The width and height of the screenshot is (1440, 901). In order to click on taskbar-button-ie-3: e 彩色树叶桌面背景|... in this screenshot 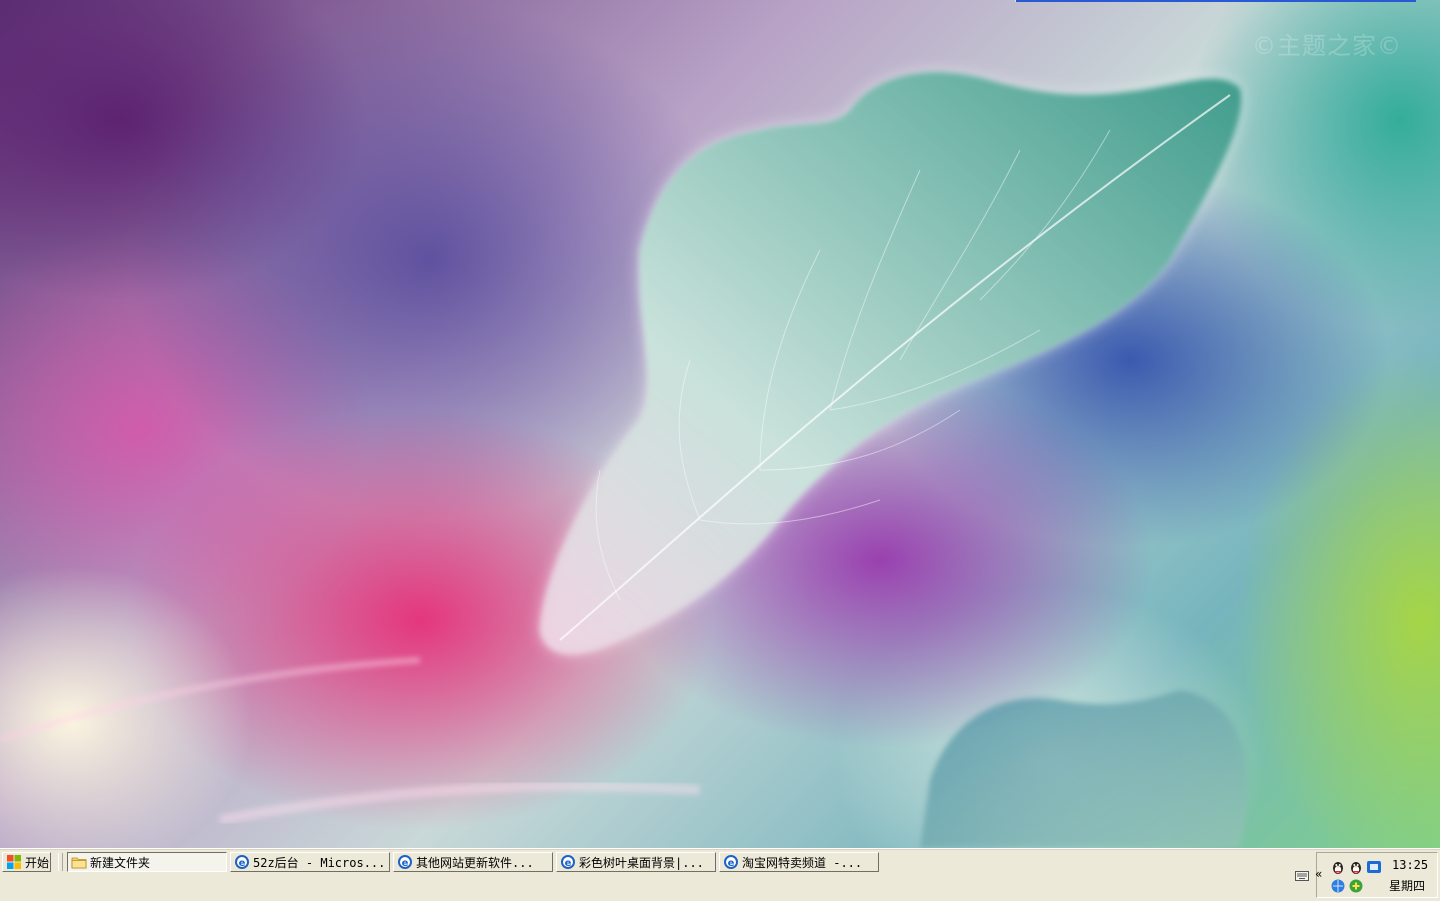, I will do `click(636, 862)`.